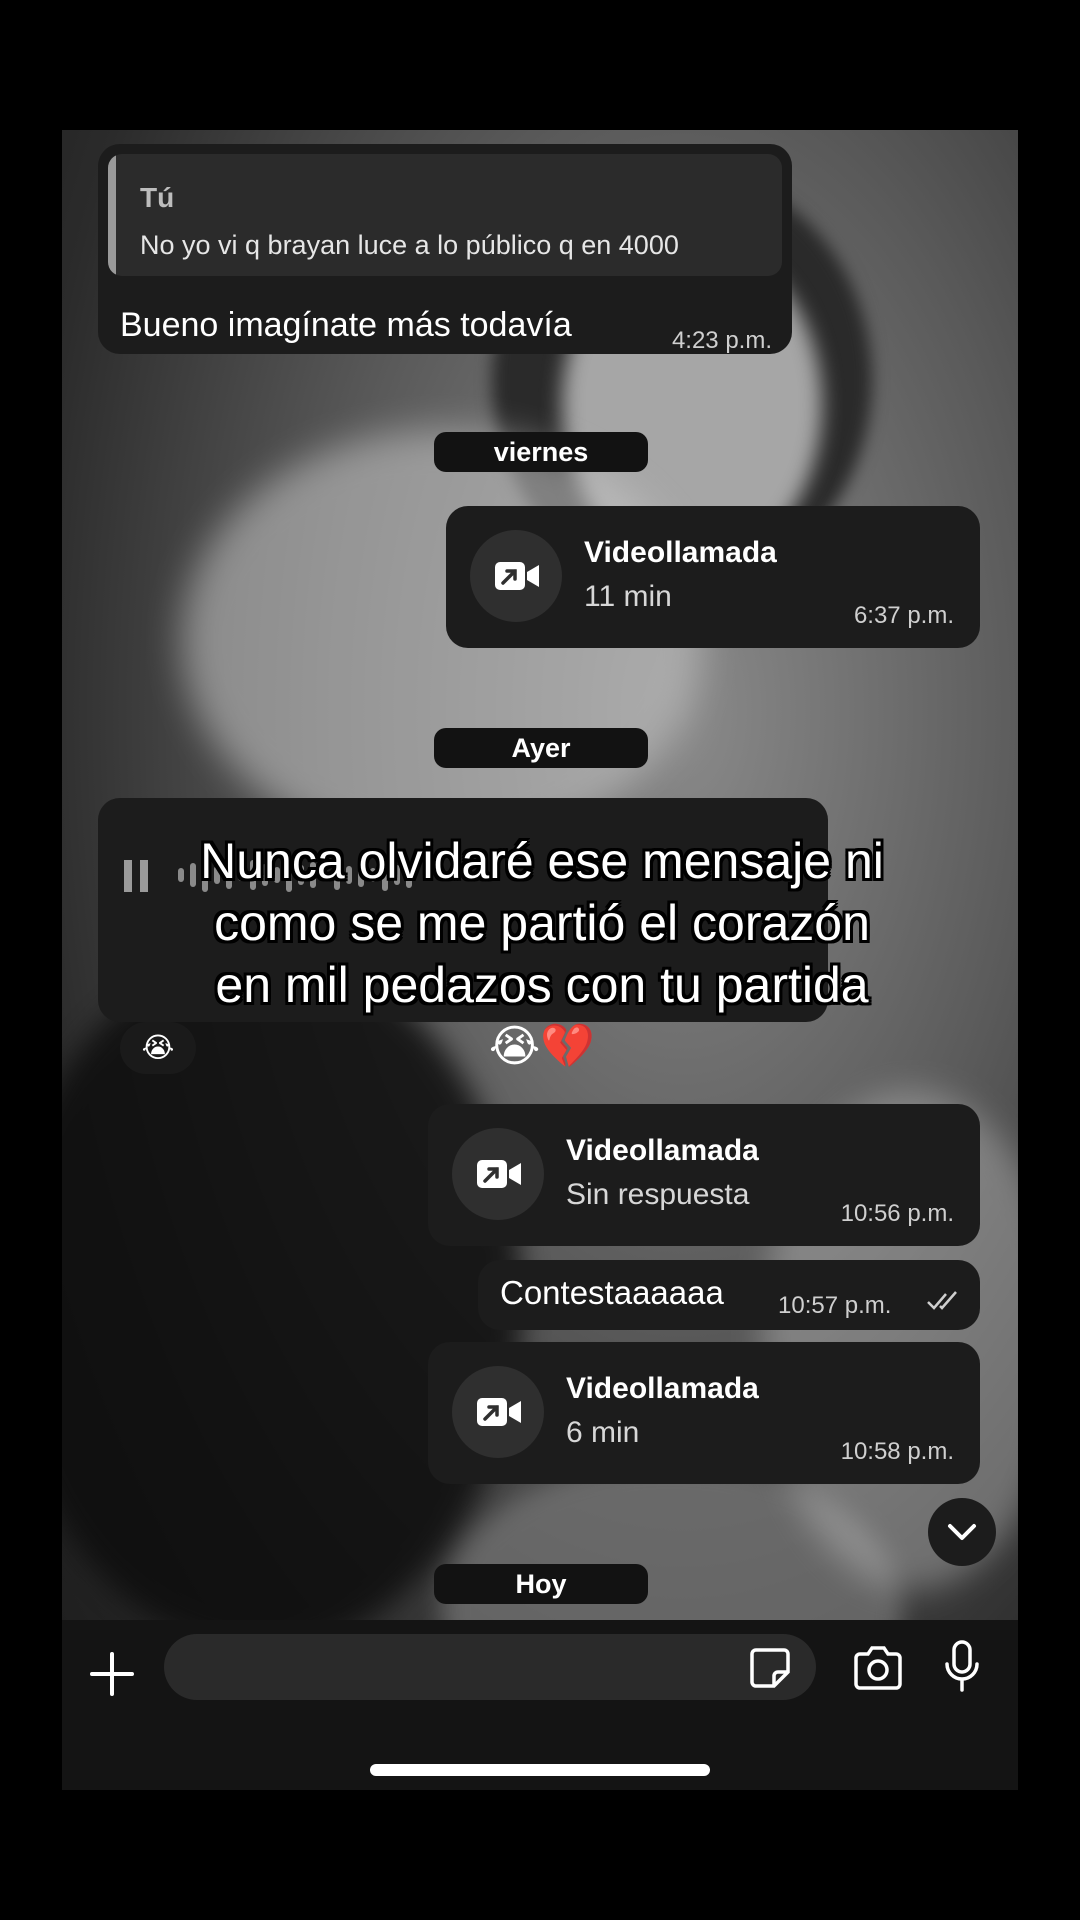  What do you see at coordinates (112, 1674) in the screenshot?
I see `plus-icon` at bounding box center [112, 1674].